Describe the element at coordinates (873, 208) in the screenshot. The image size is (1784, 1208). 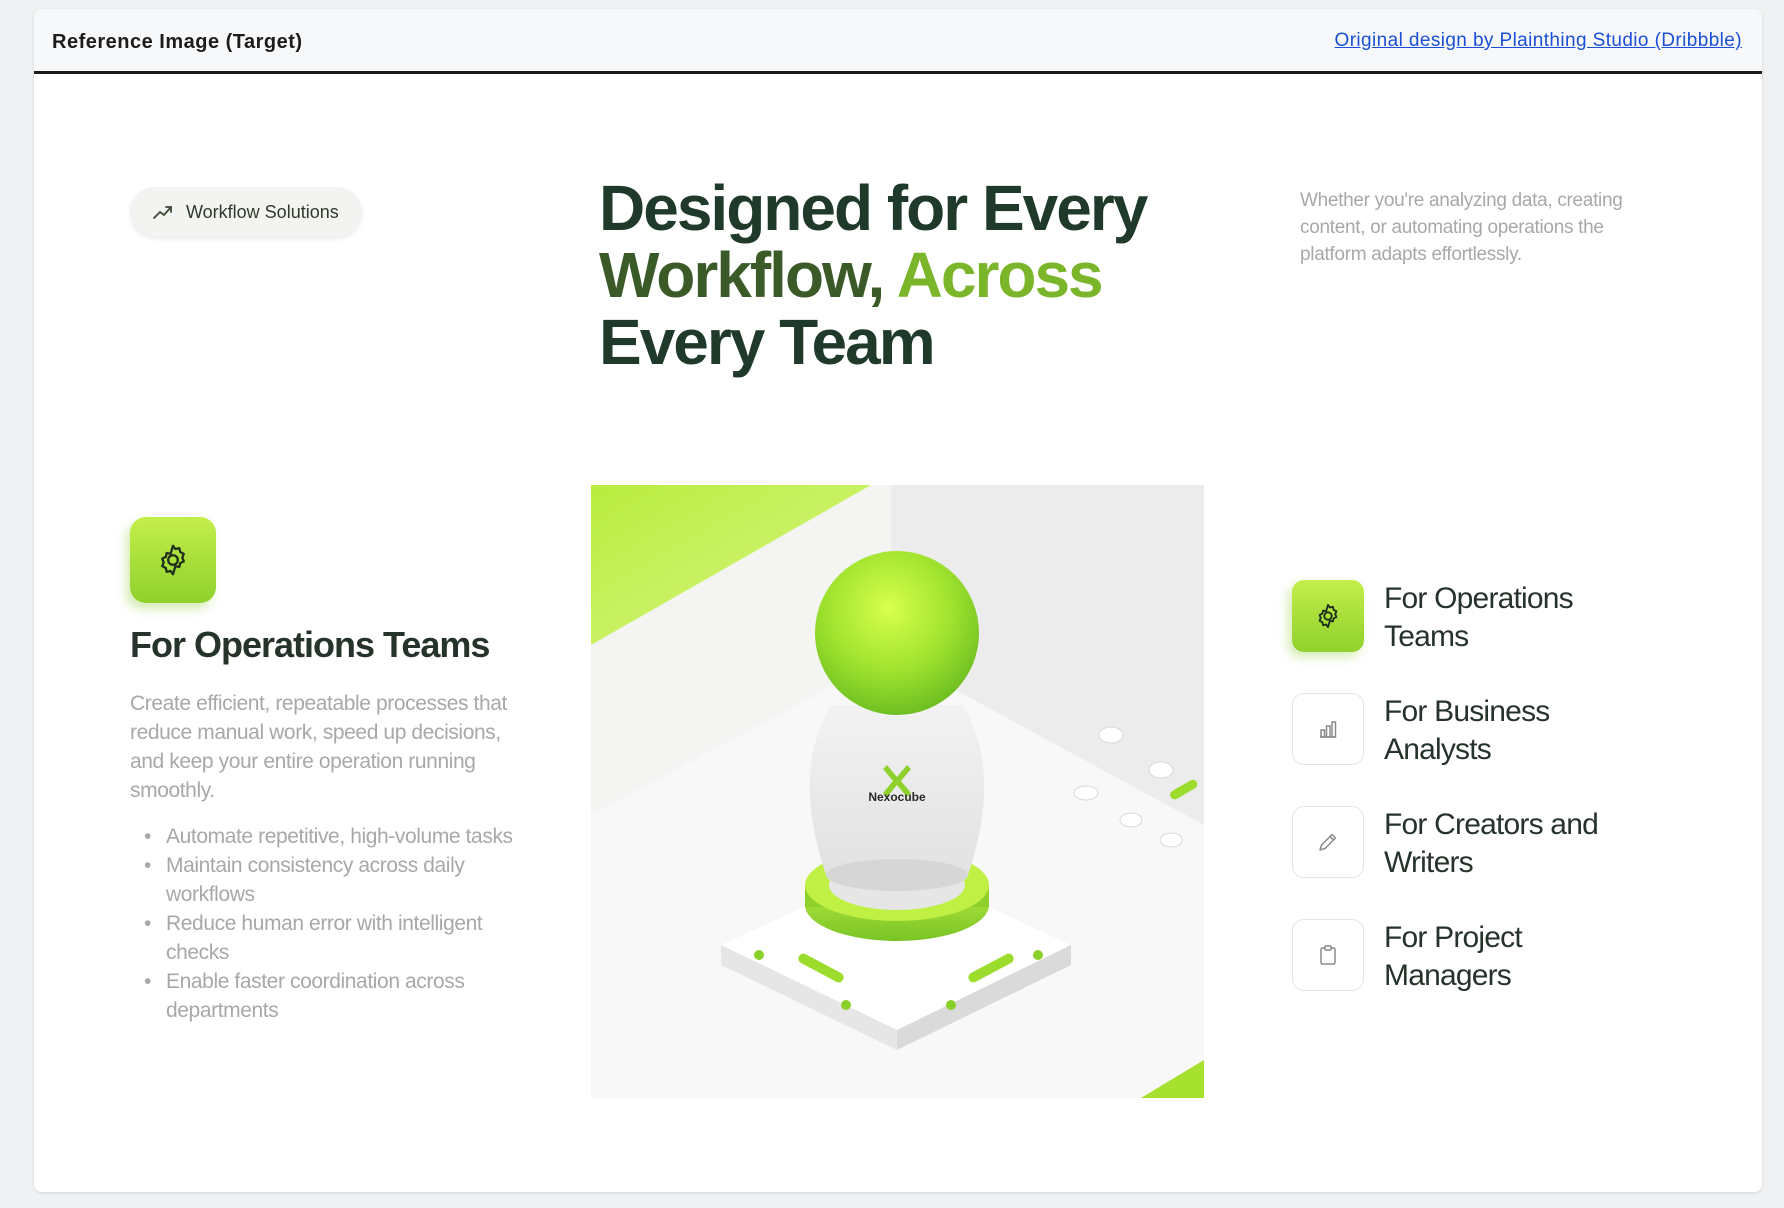
I see `headline-line-1: Designed for Every` at that location.